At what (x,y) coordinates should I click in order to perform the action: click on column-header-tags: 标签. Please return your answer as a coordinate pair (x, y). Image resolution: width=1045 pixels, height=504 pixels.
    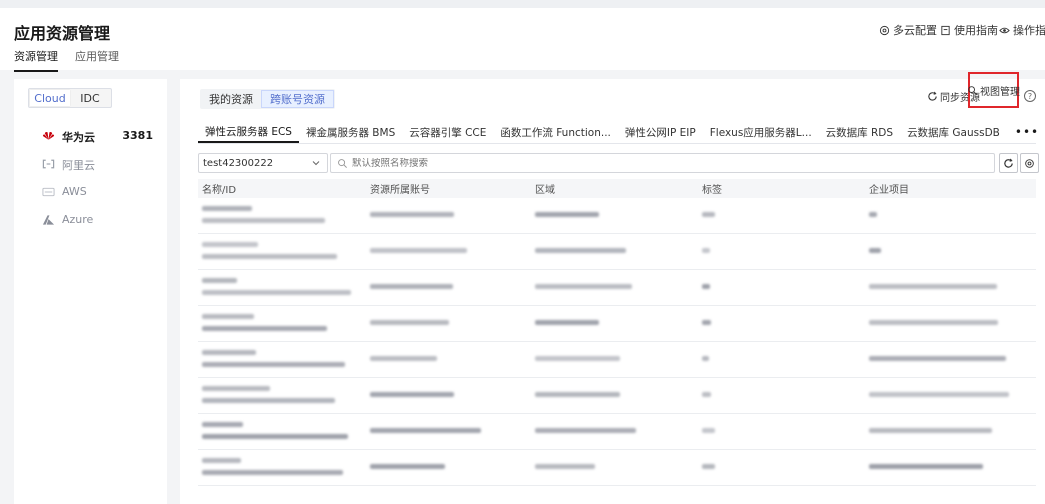
    Looking at the image, I should click on (712, 190).